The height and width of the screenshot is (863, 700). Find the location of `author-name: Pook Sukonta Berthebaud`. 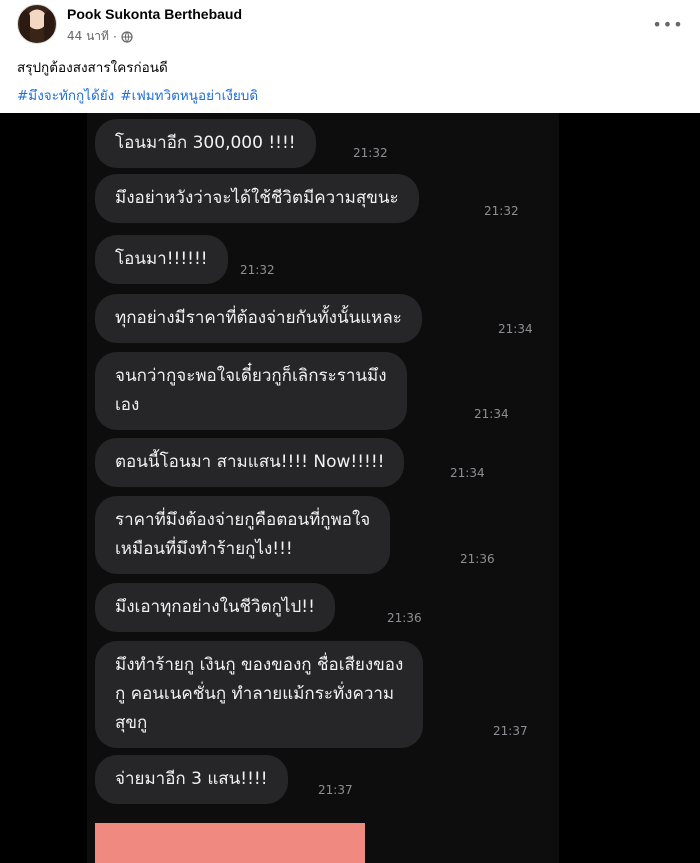

author-name: Pook Sukonta Berthebaud is located at coordinates (154, 14).